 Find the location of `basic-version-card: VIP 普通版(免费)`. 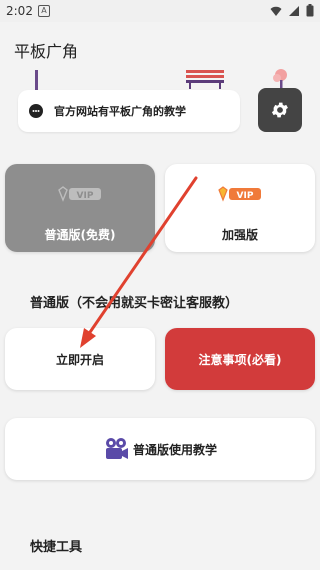

basic-version-card: VIP 普通版(免费) is located at coordinates (80, 208).